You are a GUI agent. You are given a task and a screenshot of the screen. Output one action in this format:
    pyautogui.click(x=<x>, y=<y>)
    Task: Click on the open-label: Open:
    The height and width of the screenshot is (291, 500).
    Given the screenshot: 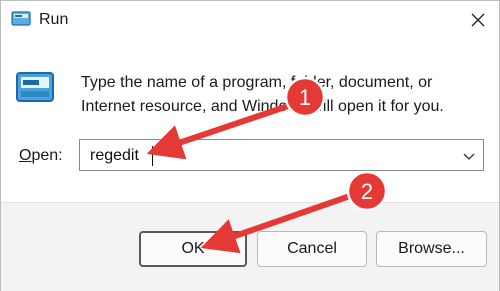 What is the action you would take?
    pyautogui.click(x=41, y=156)
    